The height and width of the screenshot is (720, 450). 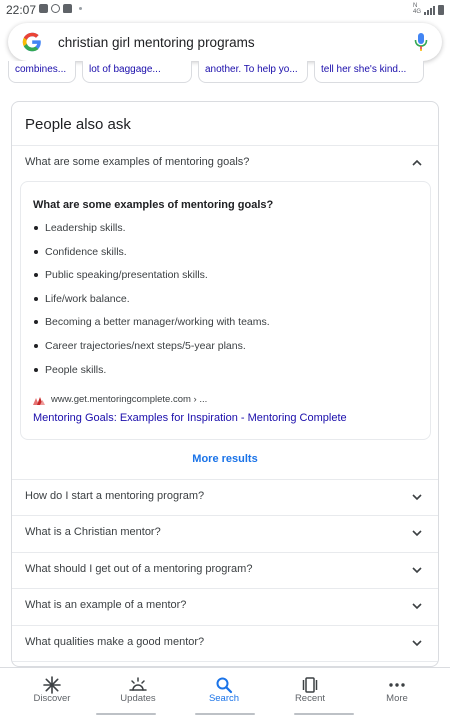 I want to click on nav-label: Search, so click(x=224, y=698).